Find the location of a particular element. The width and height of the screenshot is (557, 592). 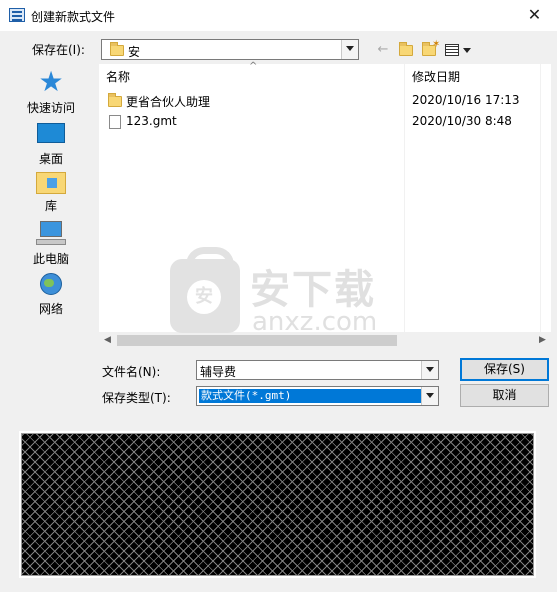

network-icon is located at coordinates (51, 285).